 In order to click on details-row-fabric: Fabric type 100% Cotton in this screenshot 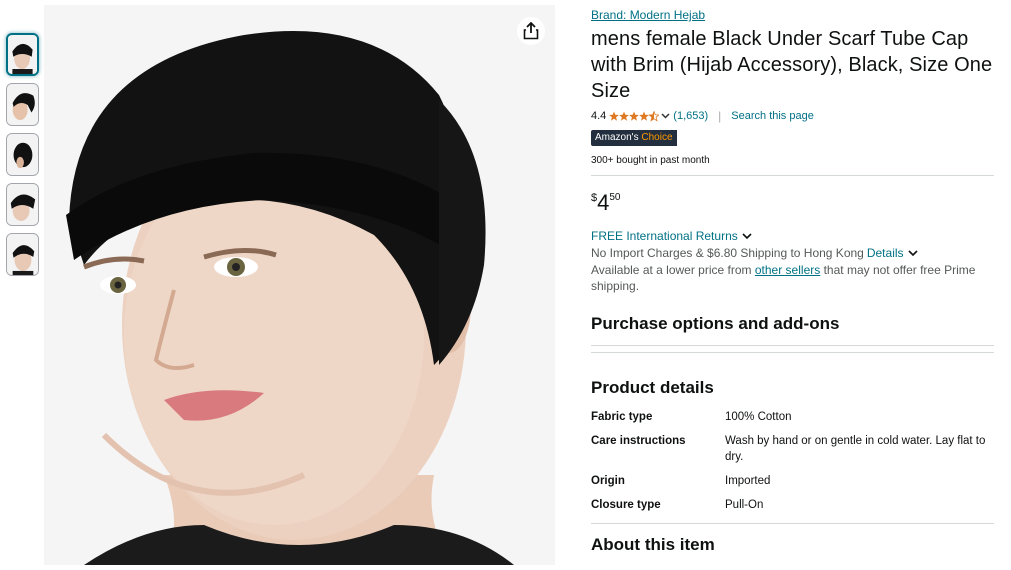, I will do `click(792, 417)`.